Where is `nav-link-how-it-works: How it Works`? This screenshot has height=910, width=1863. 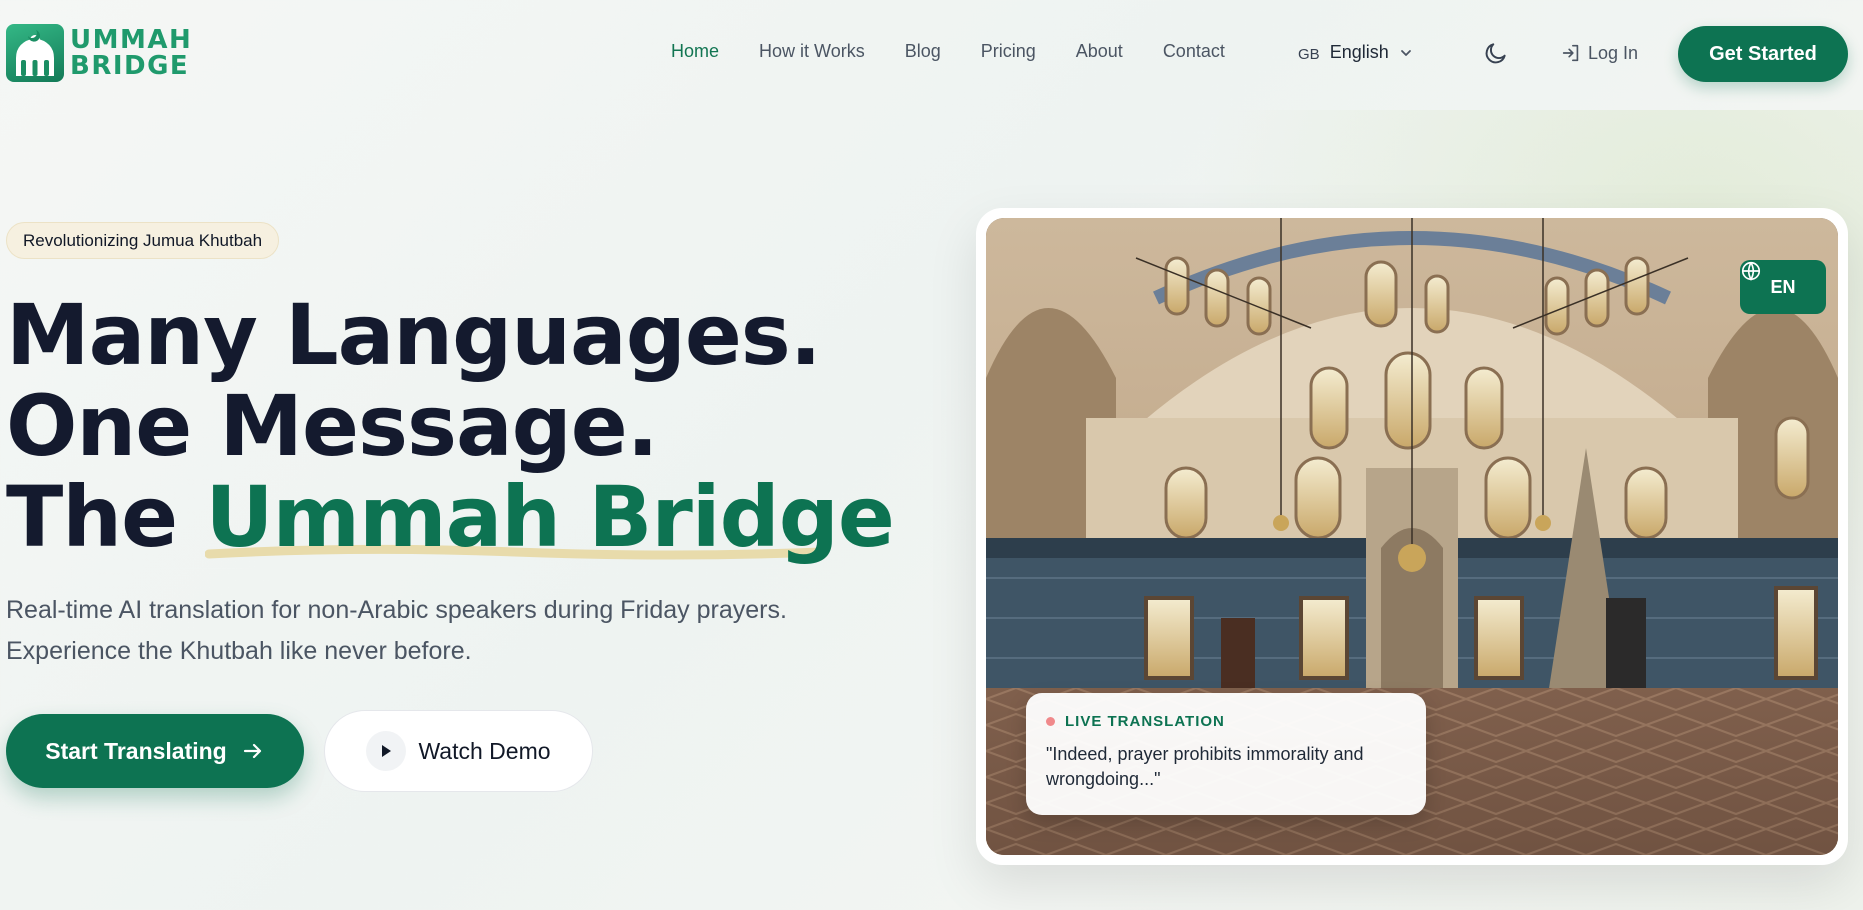
nav-link-how-it-works: How it Works is located at coordinates (812, 51).